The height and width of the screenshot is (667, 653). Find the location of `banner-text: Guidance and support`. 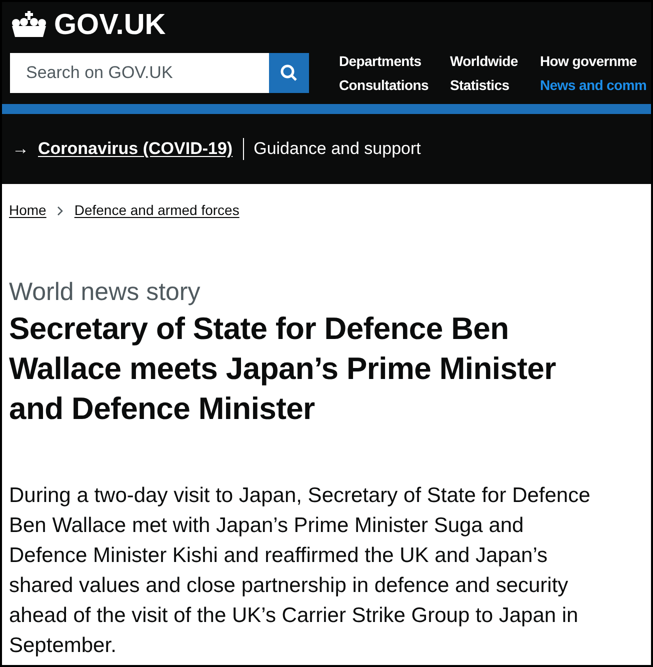

banner-text: Guidance and support is located at coordinates (337, 149).